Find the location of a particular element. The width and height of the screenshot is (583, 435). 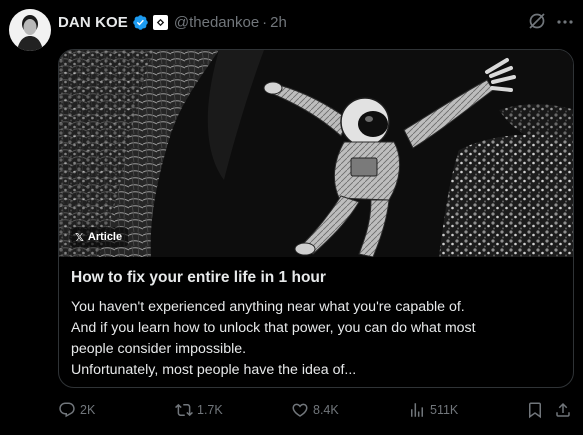

repost-button: 1.7K is located at coordinates (199, 410).